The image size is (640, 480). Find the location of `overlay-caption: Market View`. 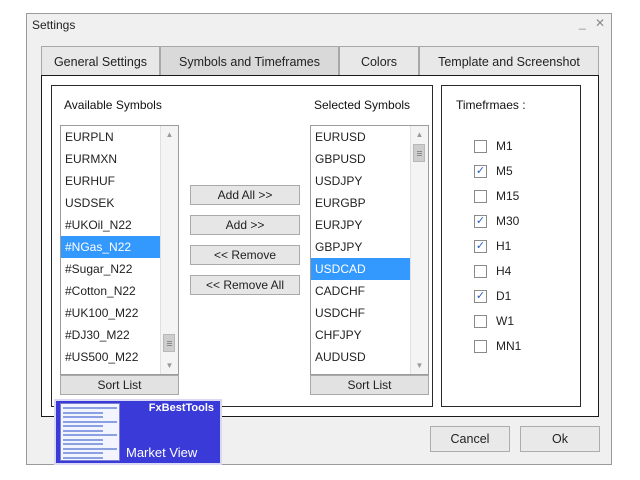

overlay-caption: Market View is located at coordinates (162, 452).